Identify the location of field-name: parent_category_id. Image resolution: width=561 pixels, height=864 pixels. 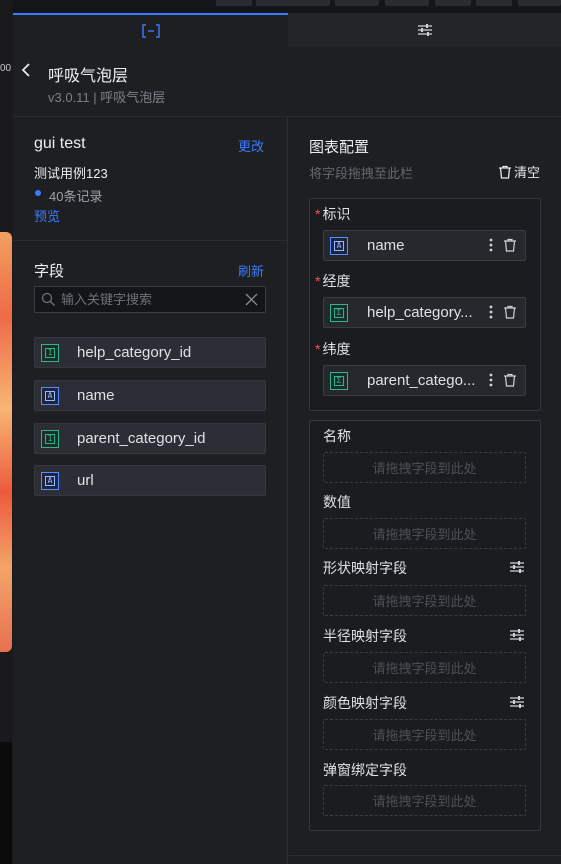
(141, 438).